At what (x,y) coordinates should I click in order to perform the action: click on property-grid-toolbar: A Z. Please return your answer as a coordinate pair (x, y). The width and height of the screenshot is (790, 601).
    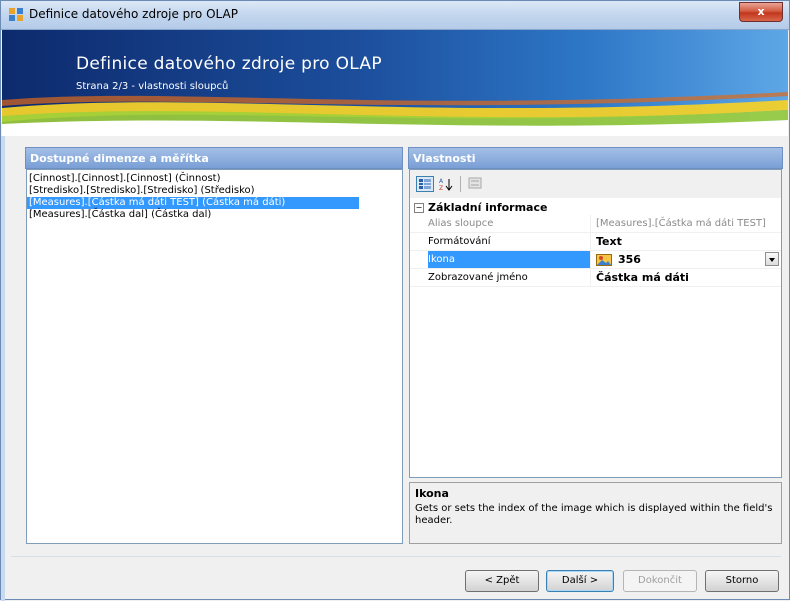
    Looking at the image, I should click on (595, 184).